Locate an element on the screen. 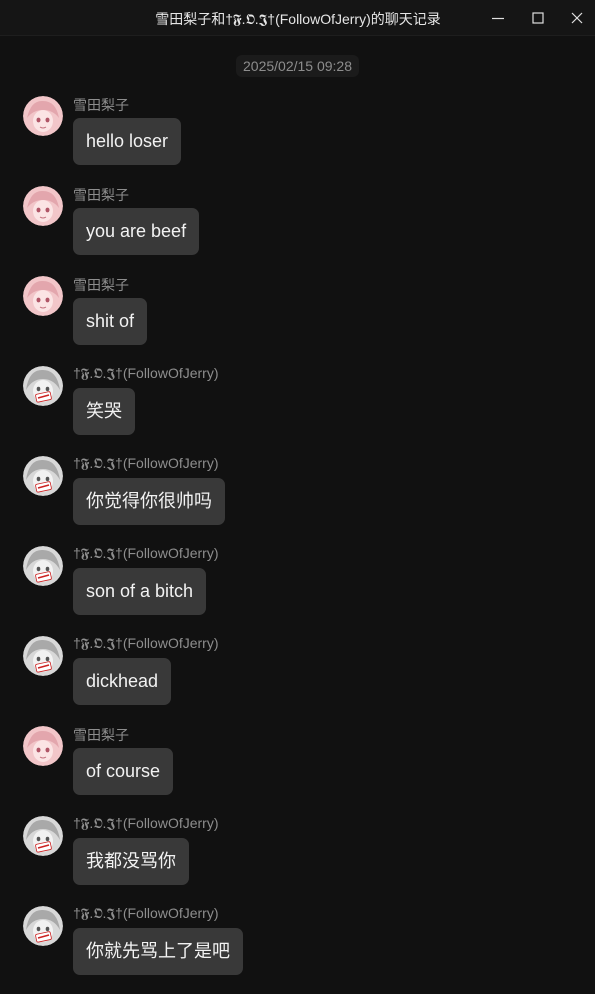  message-item: †𝕱.𝕺.𝕵†(FollowOfJerry) 我都没骂你 is located at coordinates (297, 859).